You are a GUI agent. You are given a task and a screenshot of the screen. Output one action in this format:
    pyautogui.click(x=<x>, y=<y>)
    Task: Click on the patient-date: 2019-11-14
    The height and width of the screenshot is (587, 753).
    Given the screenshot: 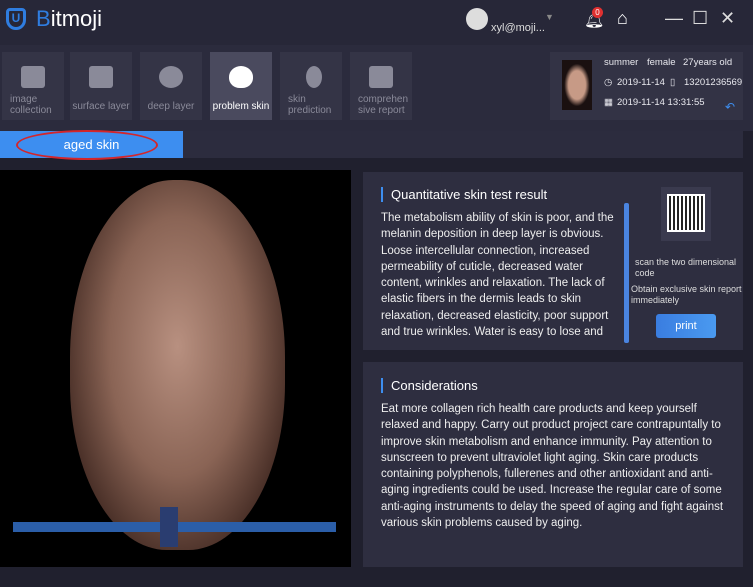 What is the action you would take?
    pyautogui.click(x=641, y=82)
    